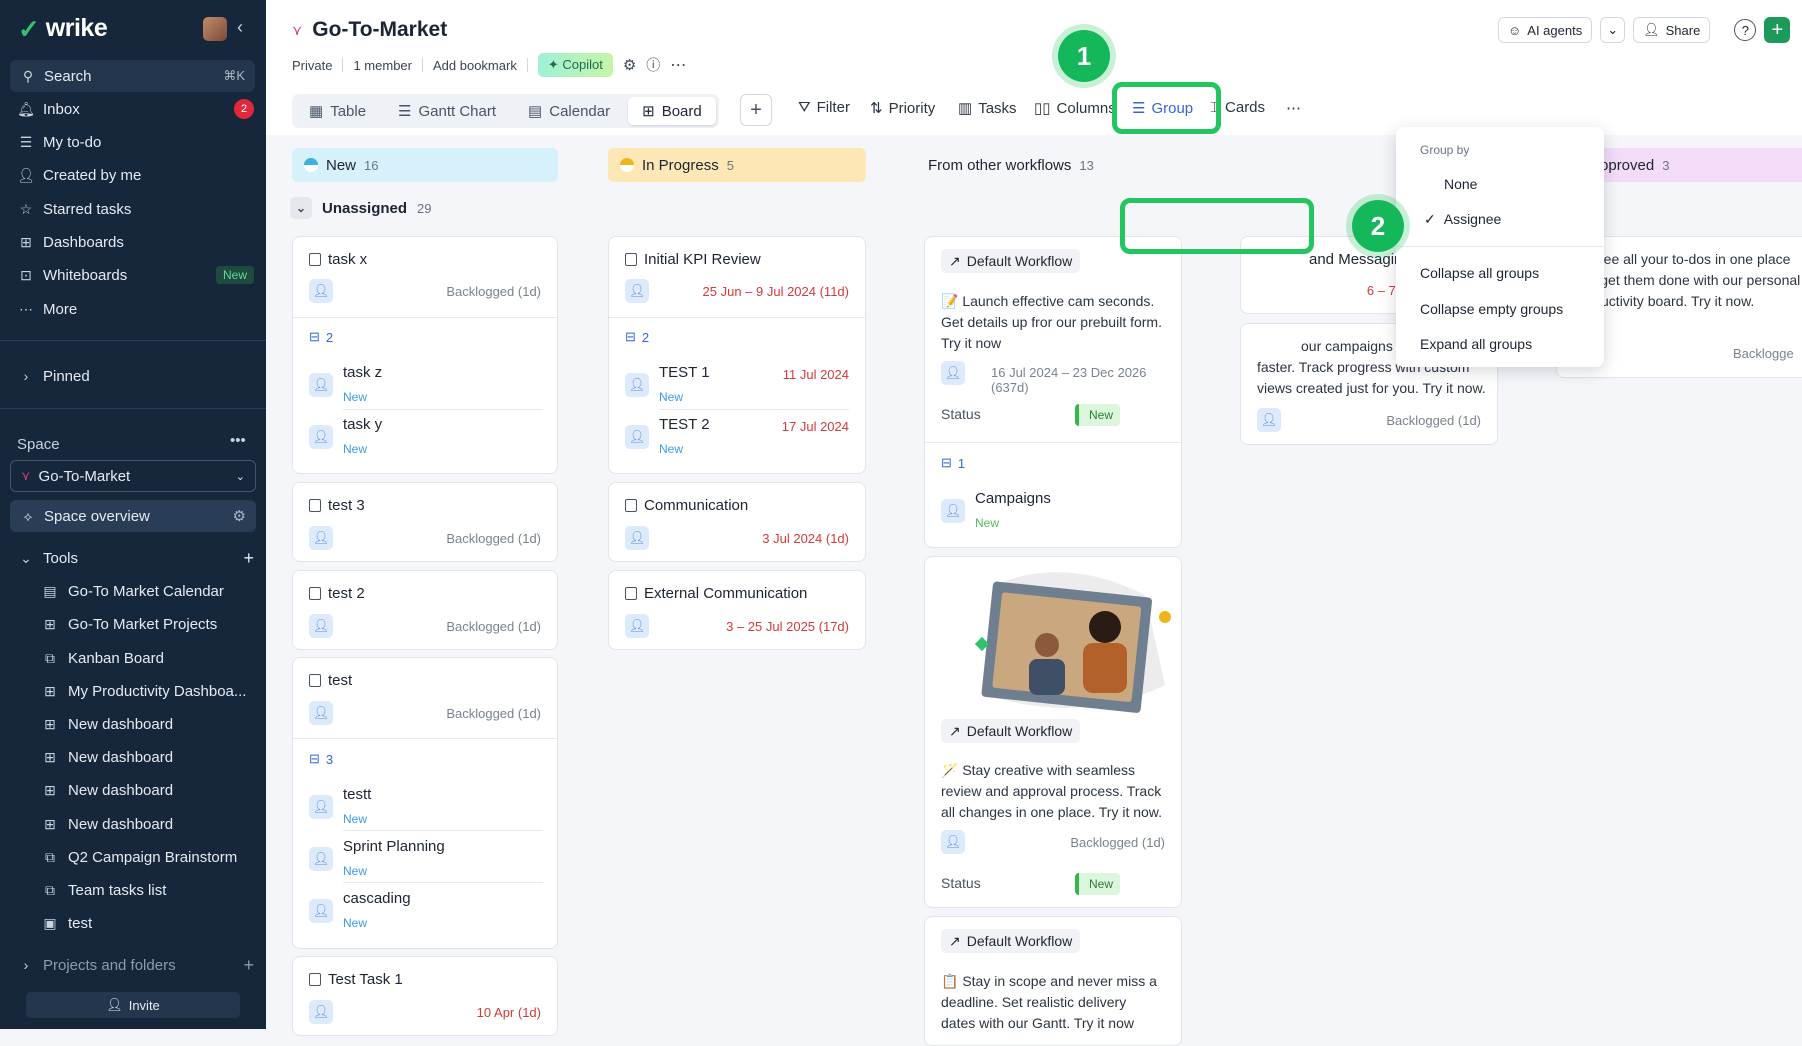 This screenshot has width=1802, height=1046. Describe the element at coordinates (447, 111) in the screenshot. I see `tab-gantt-chart: ☰ Gantt Chart` at that location.